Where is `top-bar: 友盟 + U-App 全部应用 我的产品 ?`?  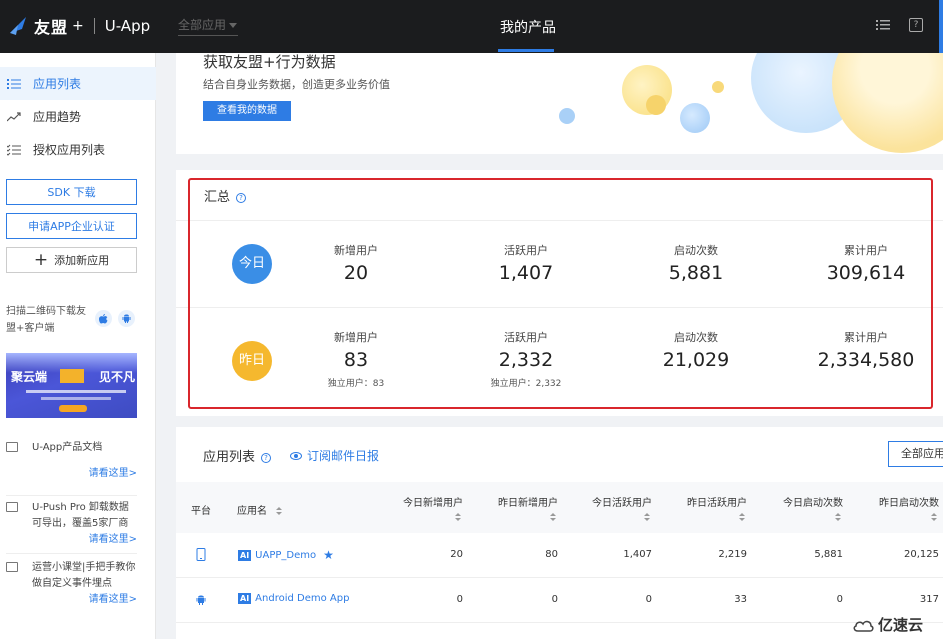 top-bar: 友盟 + U-App 全部应用 我的产品 ? is located at coordinates (471, 26).